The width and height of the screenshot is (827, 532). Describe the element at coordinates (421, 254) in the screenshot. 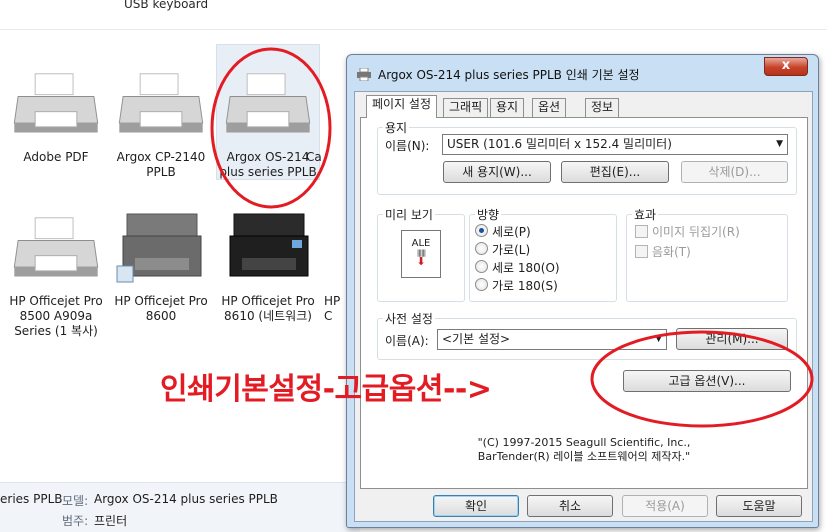

I see `page-preview: ALE |||||| ⬇` at that location.